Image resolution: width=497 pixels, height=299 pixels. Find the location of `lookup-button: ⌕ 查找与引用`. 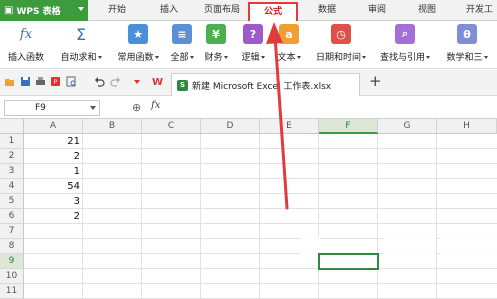

lookup-button: ⌕ 查找与引用 is located at coordinates (405, 46).